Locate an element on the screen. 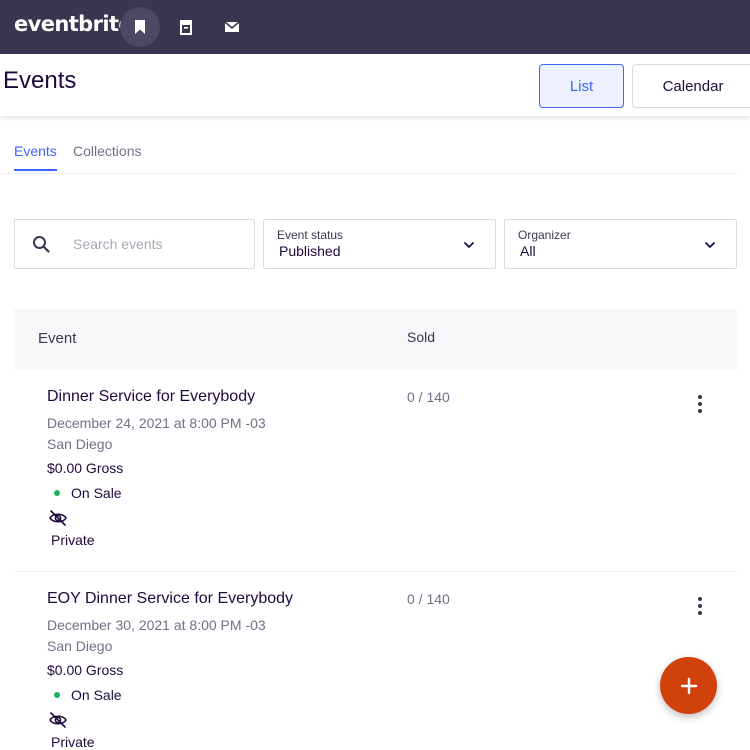 The width and height of the screenshot is (750, 750). page-title: Events is located at coordinates (40, 80).